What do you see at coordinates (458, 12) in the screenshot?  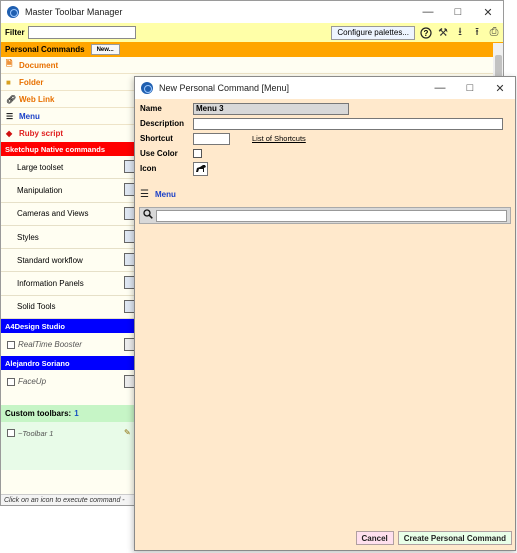 I see `maximize-button: □` at bounding box center [458, 12].